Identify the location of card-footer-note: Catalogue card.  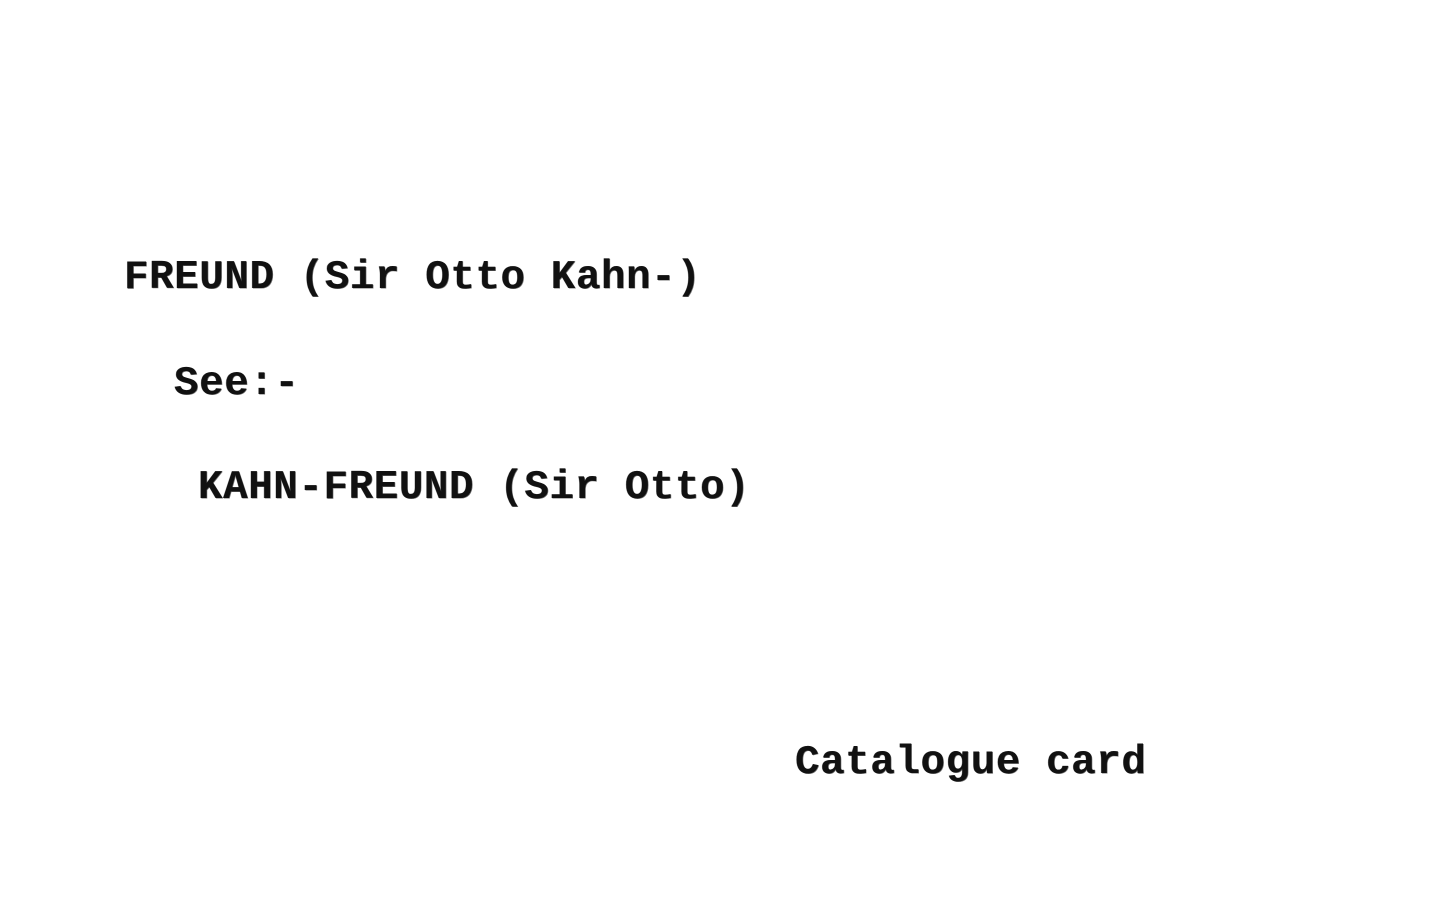
(971, 763).